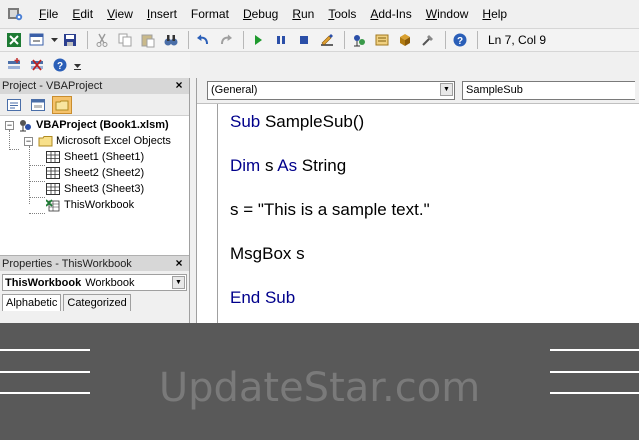  Describe the element at coordinates (25, 125) in the screenshot. I see `vba-project-icon` at that location.